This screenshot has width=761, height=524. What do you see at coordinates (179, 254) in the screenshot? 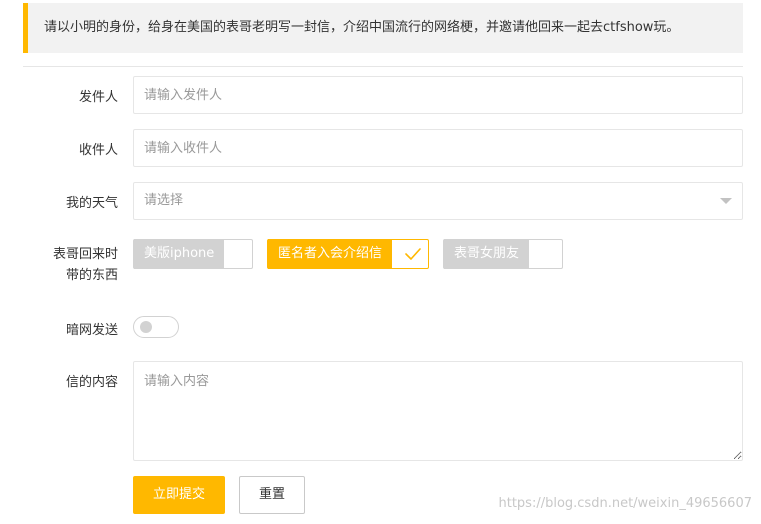
I see `gift-checkbox-label: 美版iphone` at bounding box center [179, 254].